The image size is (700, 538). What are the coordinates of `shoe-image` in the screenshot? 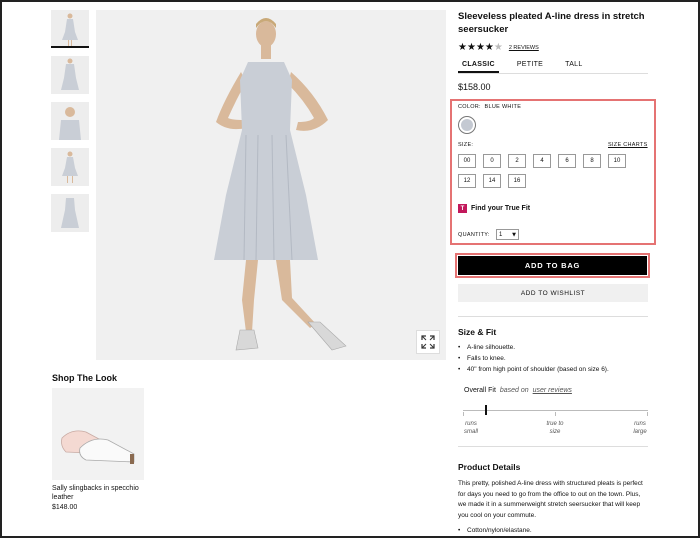 It's located at (98, 447).